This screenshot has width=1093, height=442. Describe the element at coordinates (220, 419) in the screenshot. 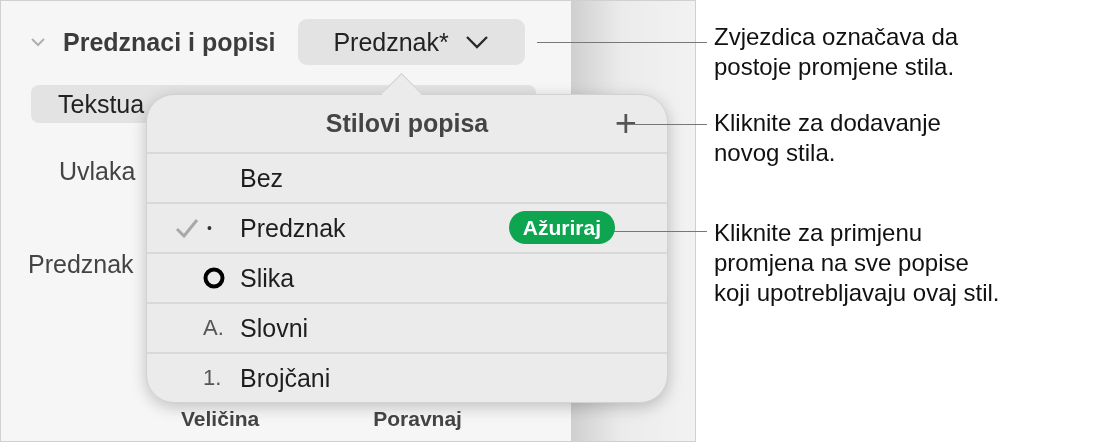

I see `column-label: Veličina` at that location.